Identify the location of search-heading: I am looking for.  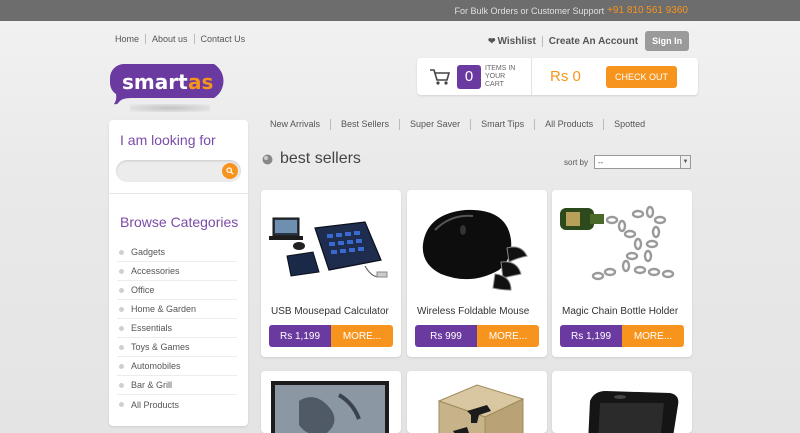
(168, 140).